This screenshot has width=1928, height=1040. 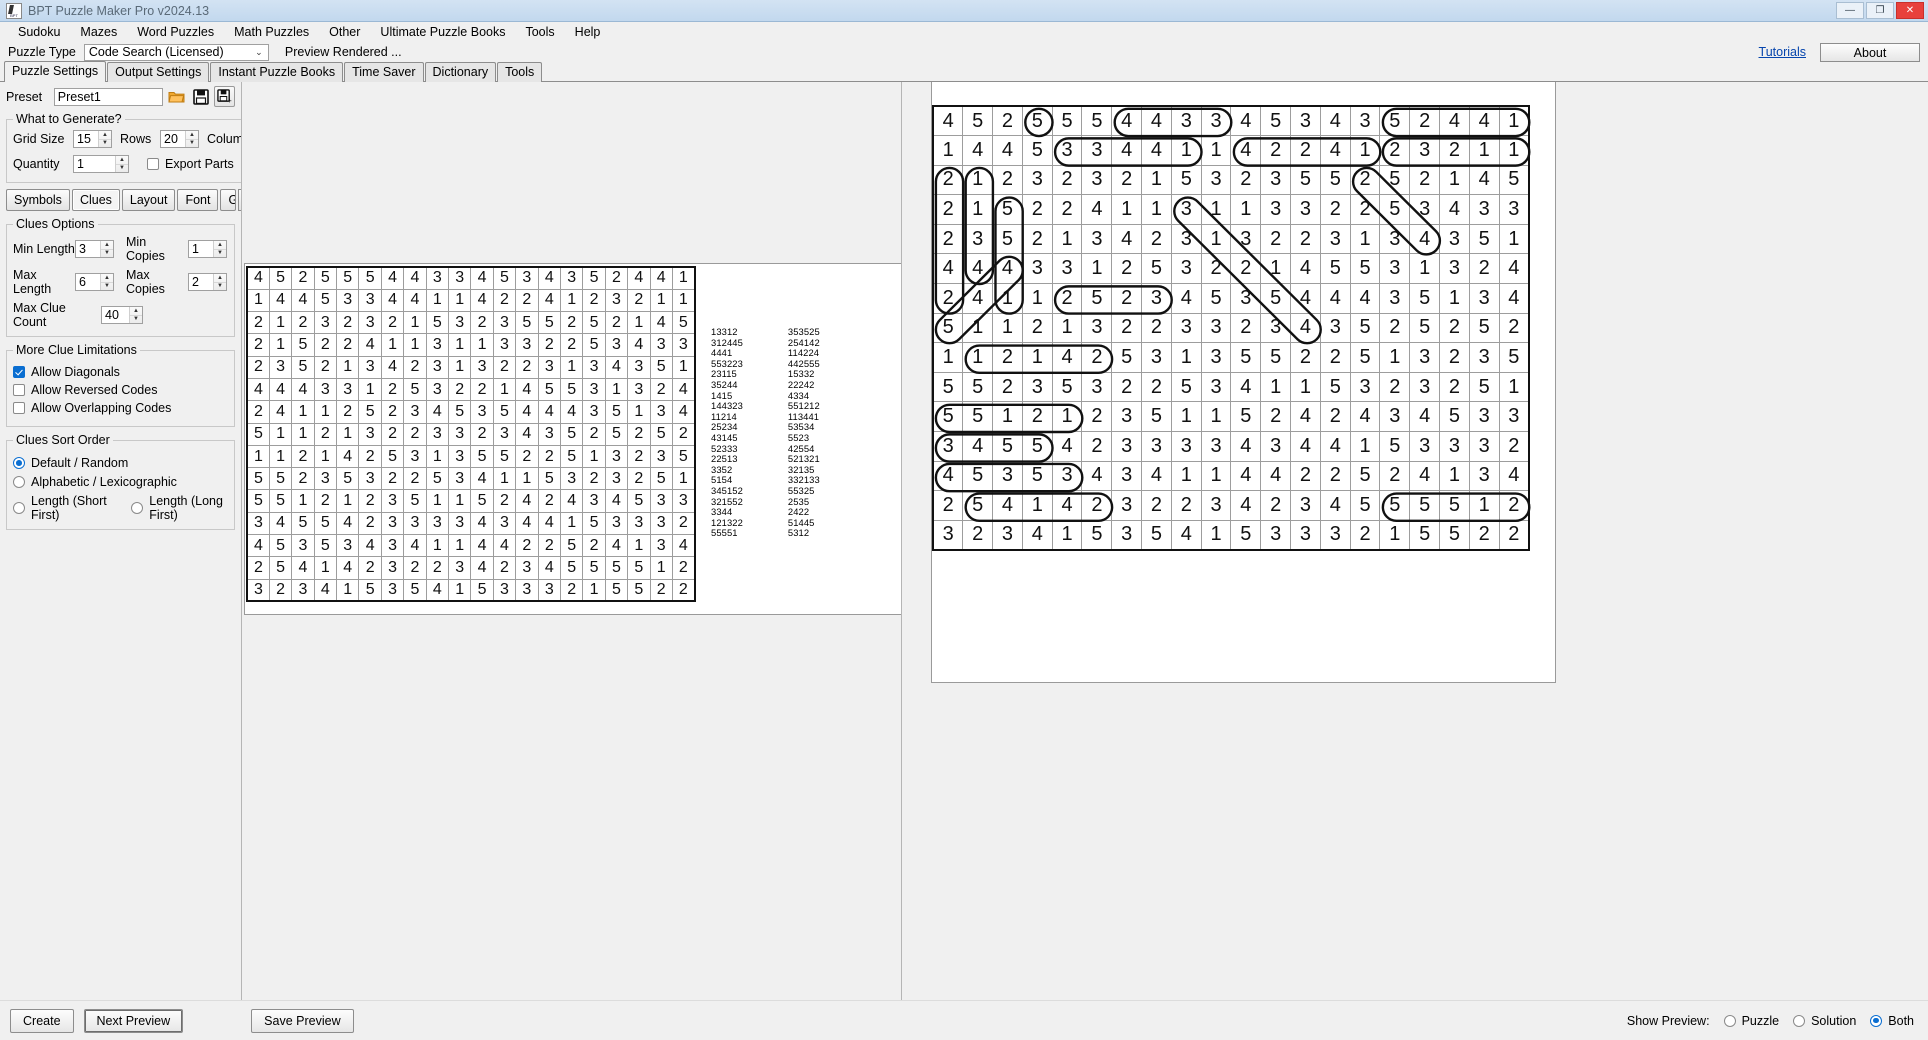 I want to click on sort-alphabetic-radio: Alphabetic / Lexicographic, so click(x=120, y=482).